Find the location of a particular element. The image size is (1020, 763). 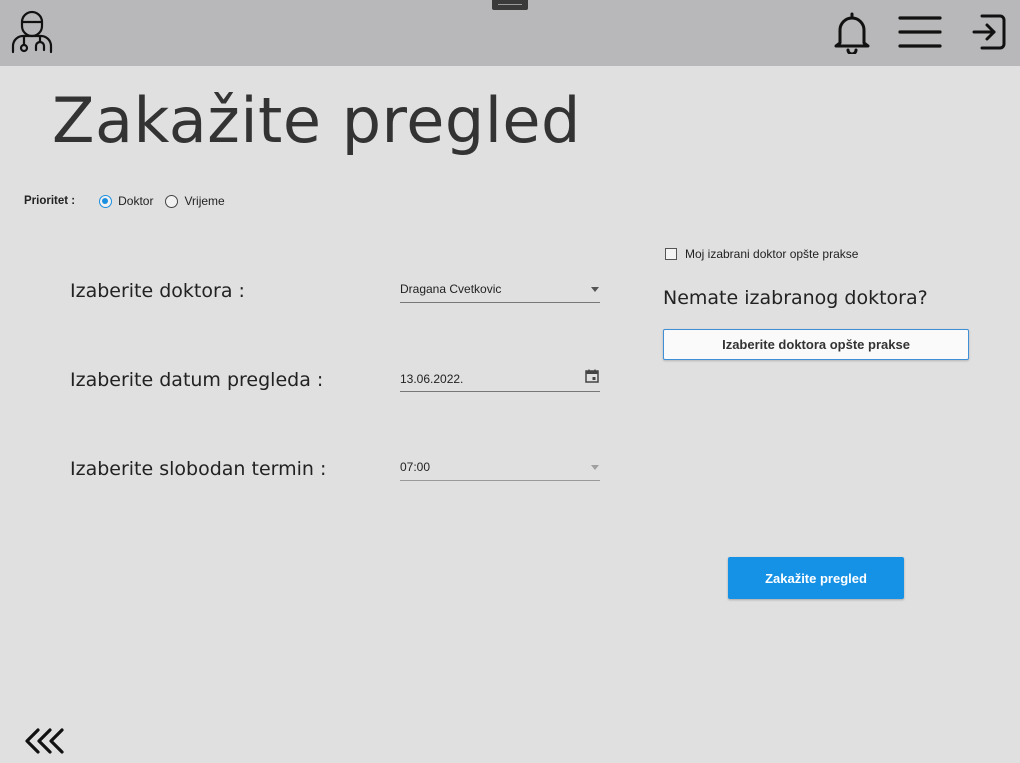

slot-select-value: 07:00 is located at coordinates (415, 467).